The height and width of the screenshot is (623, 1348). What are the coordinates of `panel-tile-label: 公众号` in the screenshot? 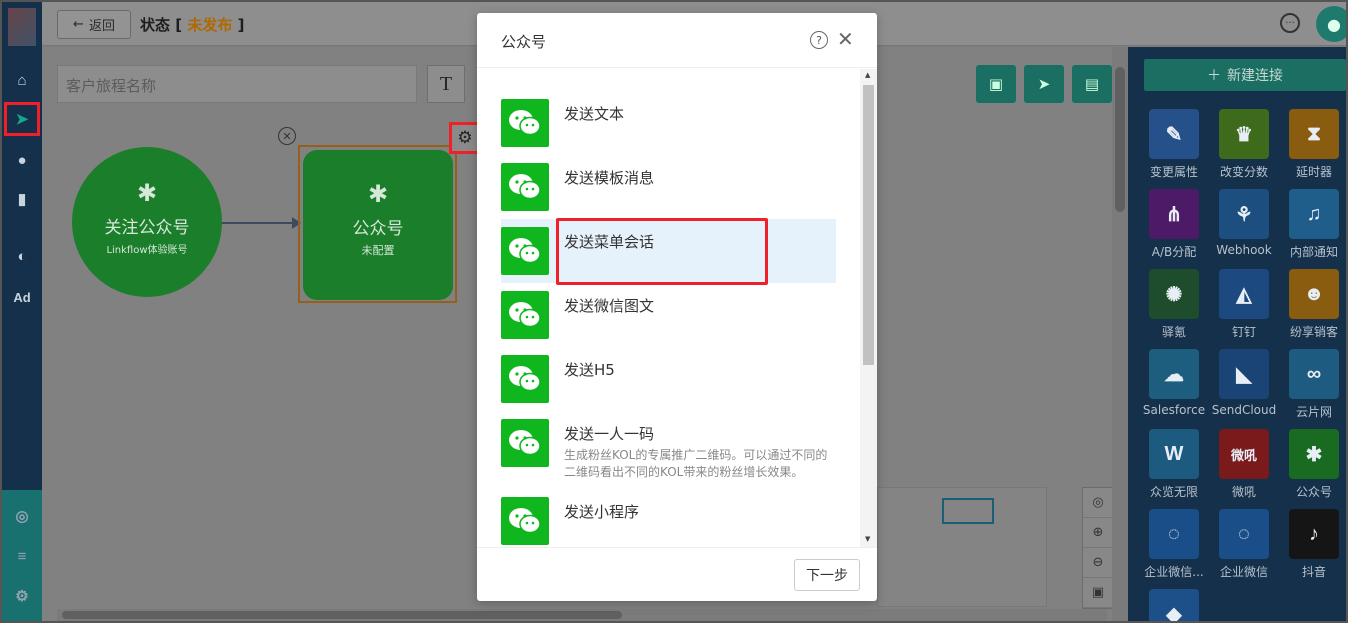 It's located at (1313, 492).